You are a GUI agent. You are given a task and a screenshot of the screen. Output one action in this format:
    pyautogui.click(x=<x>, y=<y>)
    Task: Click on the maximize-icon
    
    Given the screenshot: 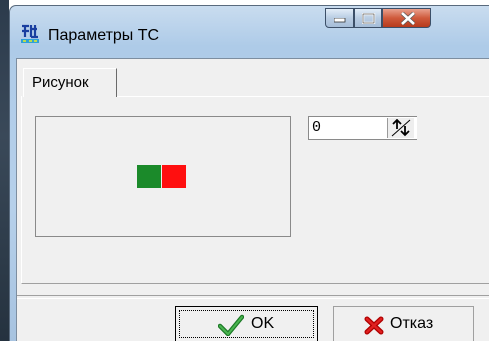 What is the action you would take?
    pyautogui.click(x=369, y=18)
    